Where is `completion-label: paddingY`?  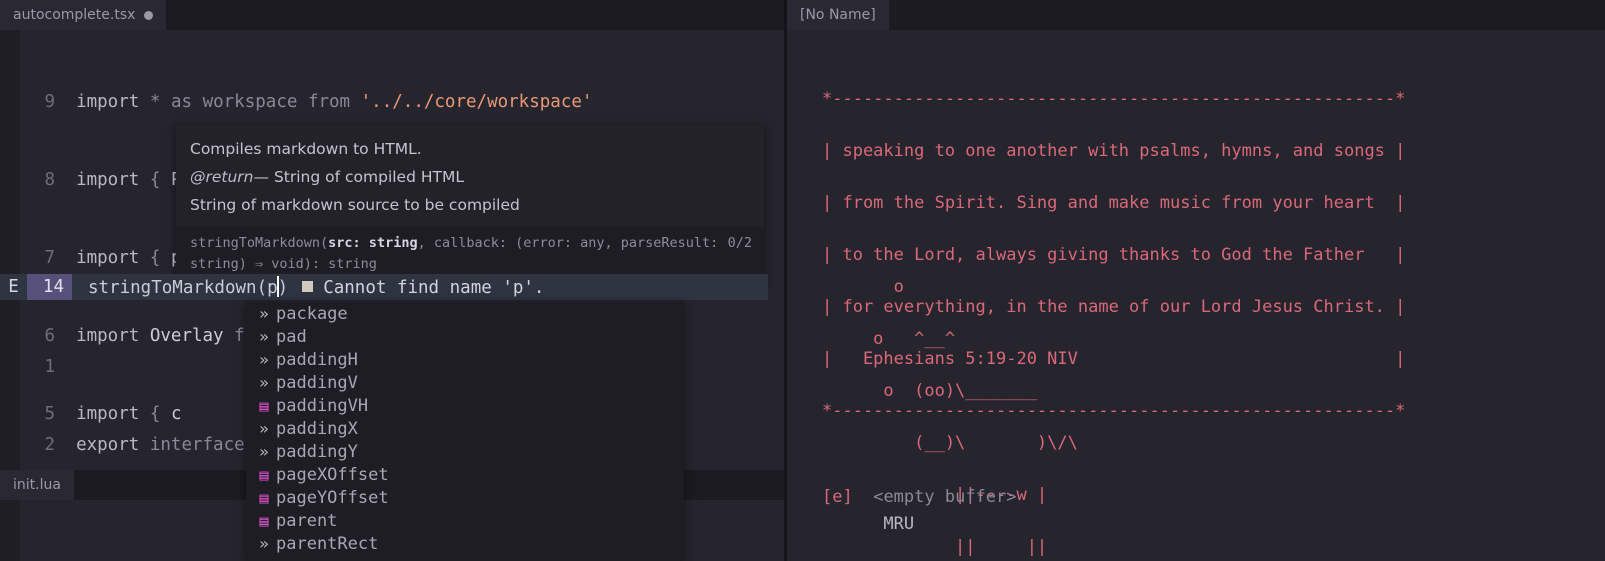
completion-label: paddingY is located at coordinates (317, 451).